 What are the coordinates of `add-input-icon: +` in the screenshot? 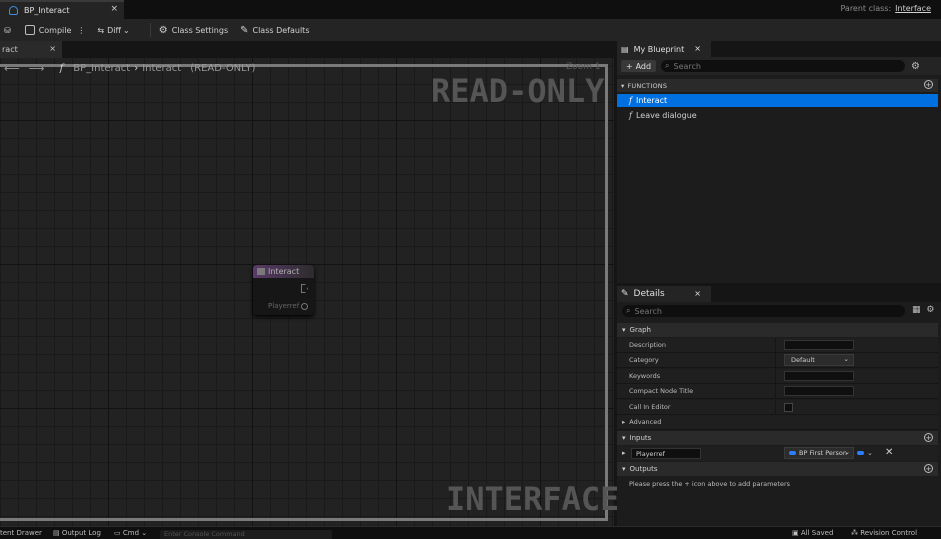 It's located at (928, 437).